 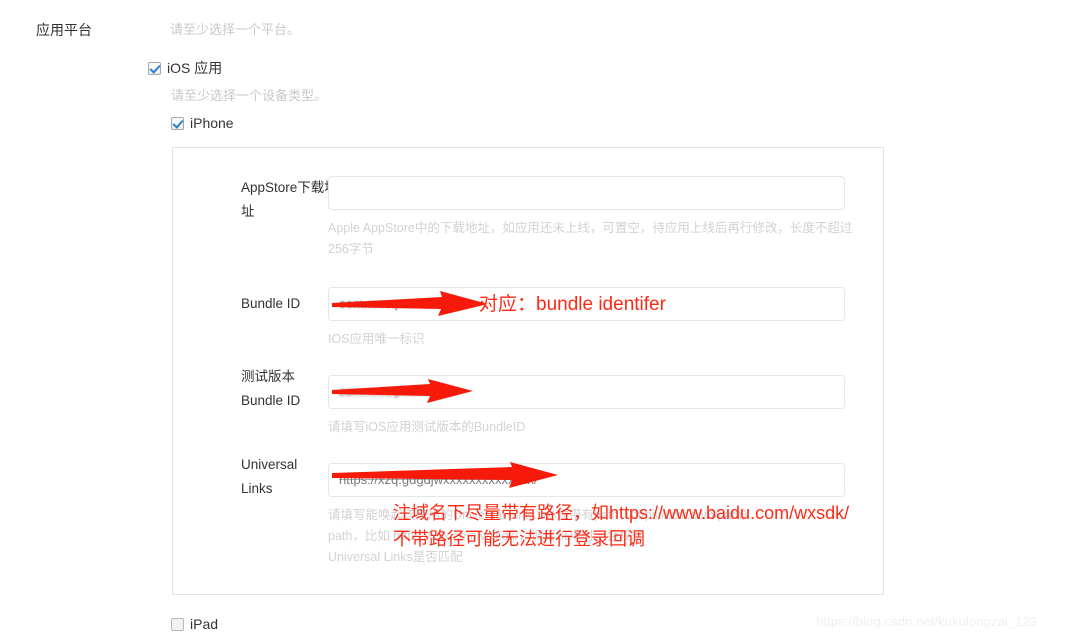 What do you see at coordinates (177, 123) in the screenshot?
I see `checkbox-iphone` at bounding box center [177, 123].